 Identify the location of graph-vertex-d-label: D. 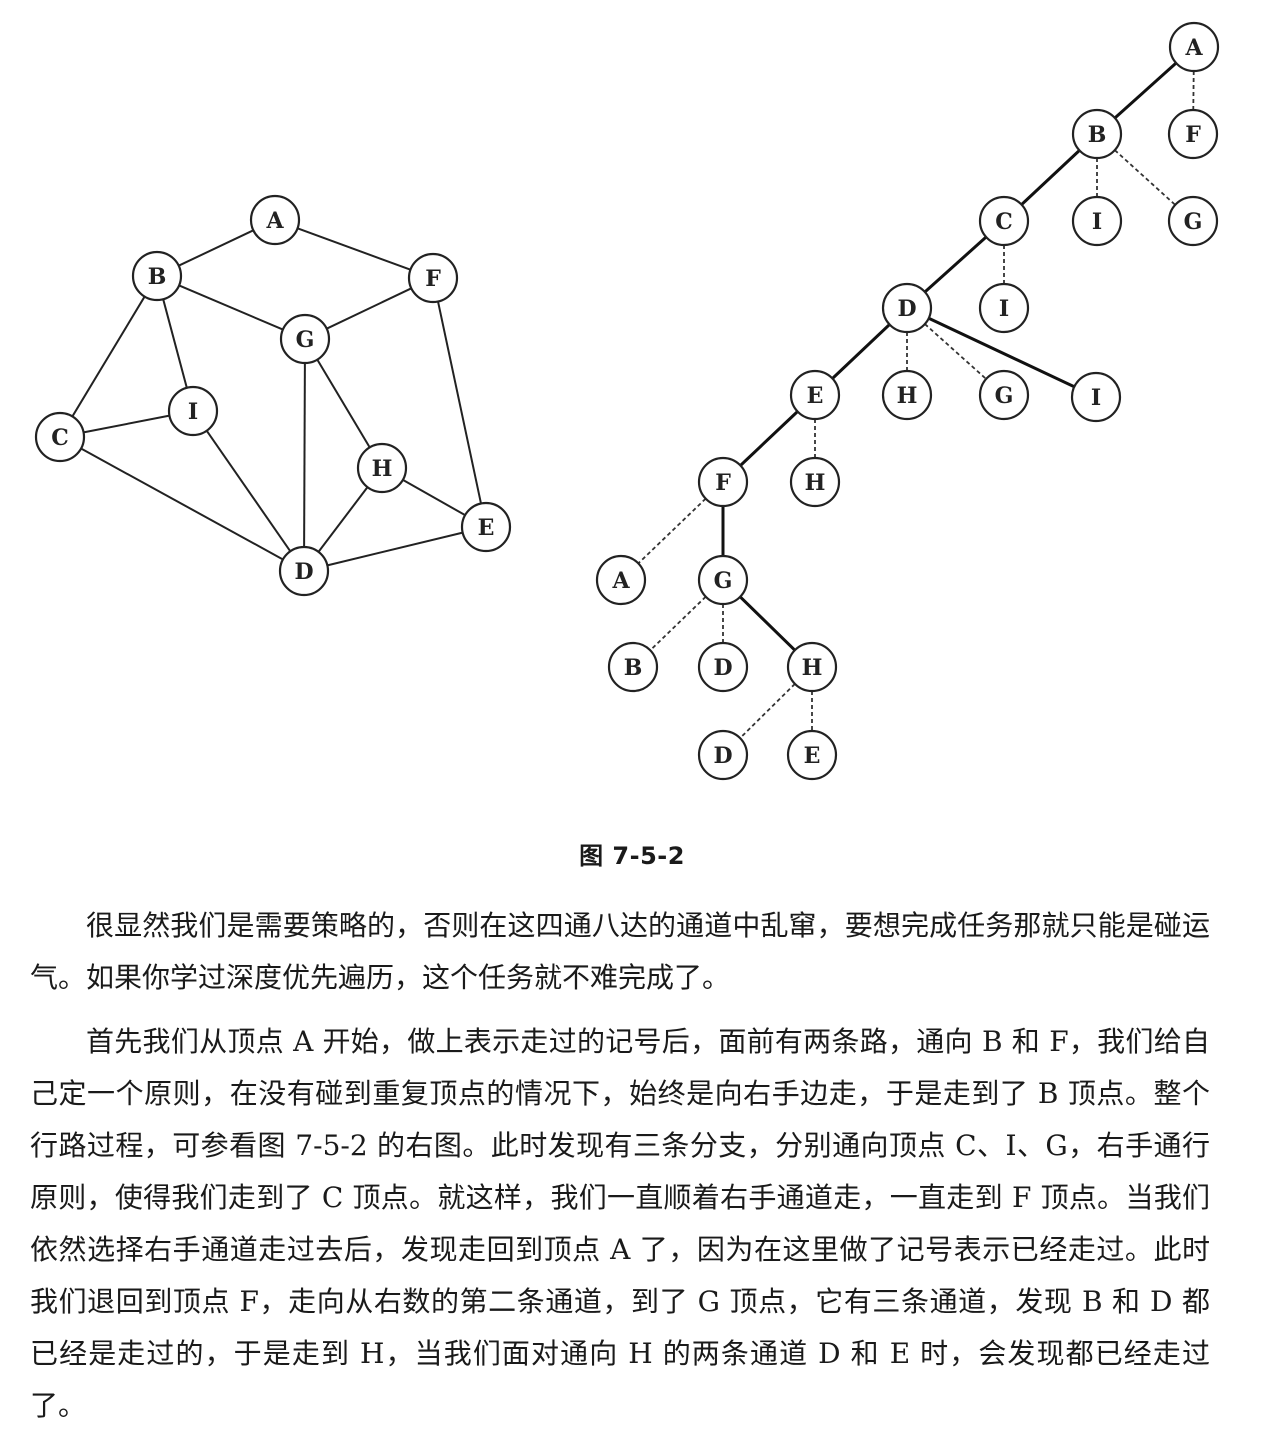
(303, 572).